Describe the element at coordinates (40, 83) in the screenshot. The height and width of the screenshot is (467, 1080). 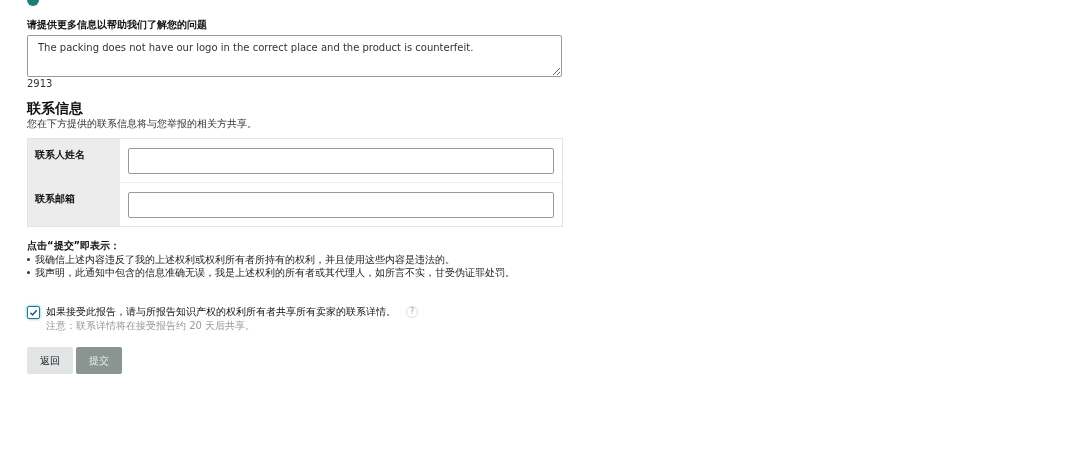
I see `character-count: 2913` at that location.